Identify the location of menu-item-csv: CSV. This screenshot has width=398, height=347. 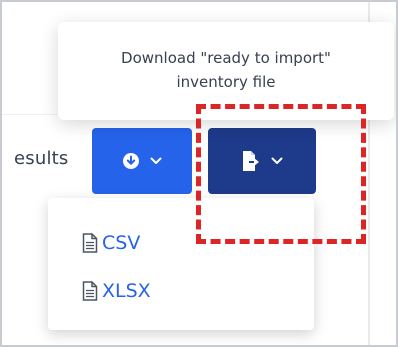
(111, 243).